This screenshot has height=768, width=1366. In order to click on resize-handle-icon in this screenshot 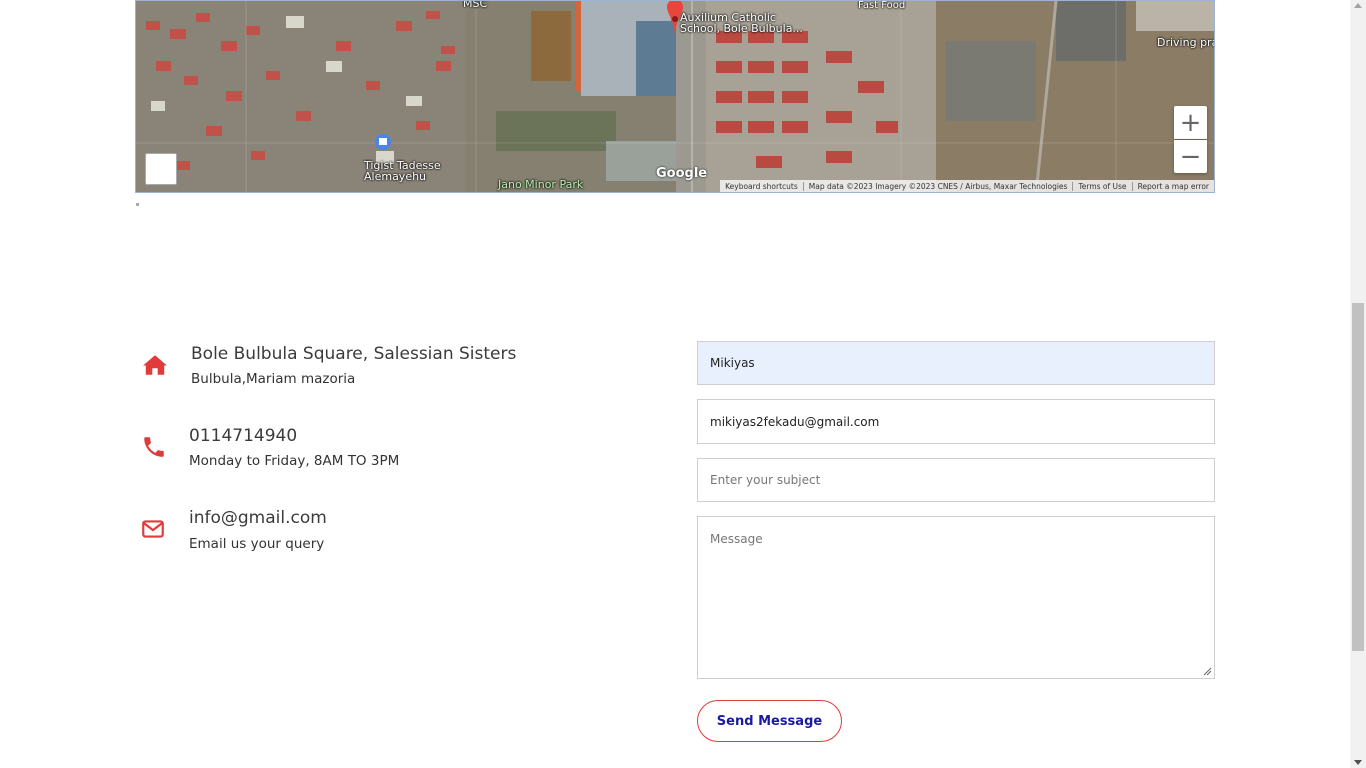, I will do `click(1207, 671)`.